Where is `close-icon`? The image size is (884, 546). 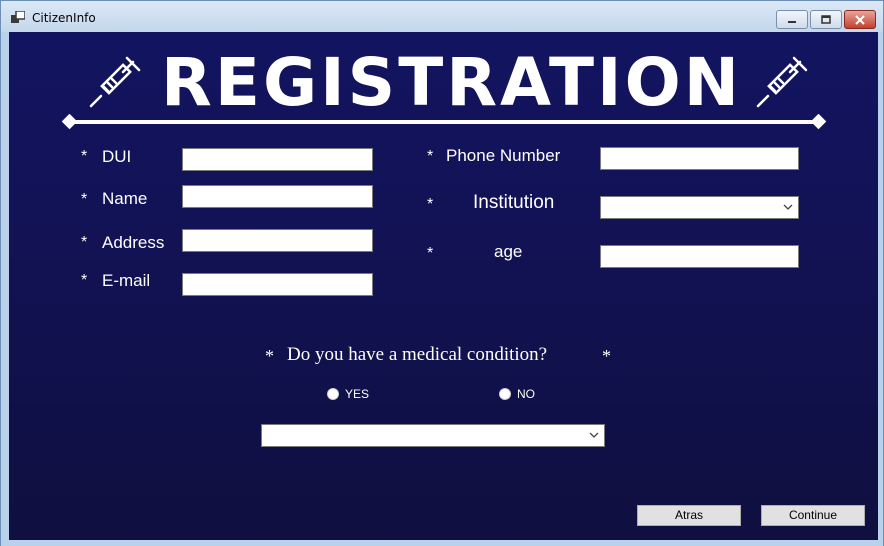 close-icon is located at coordinates (860, 19).